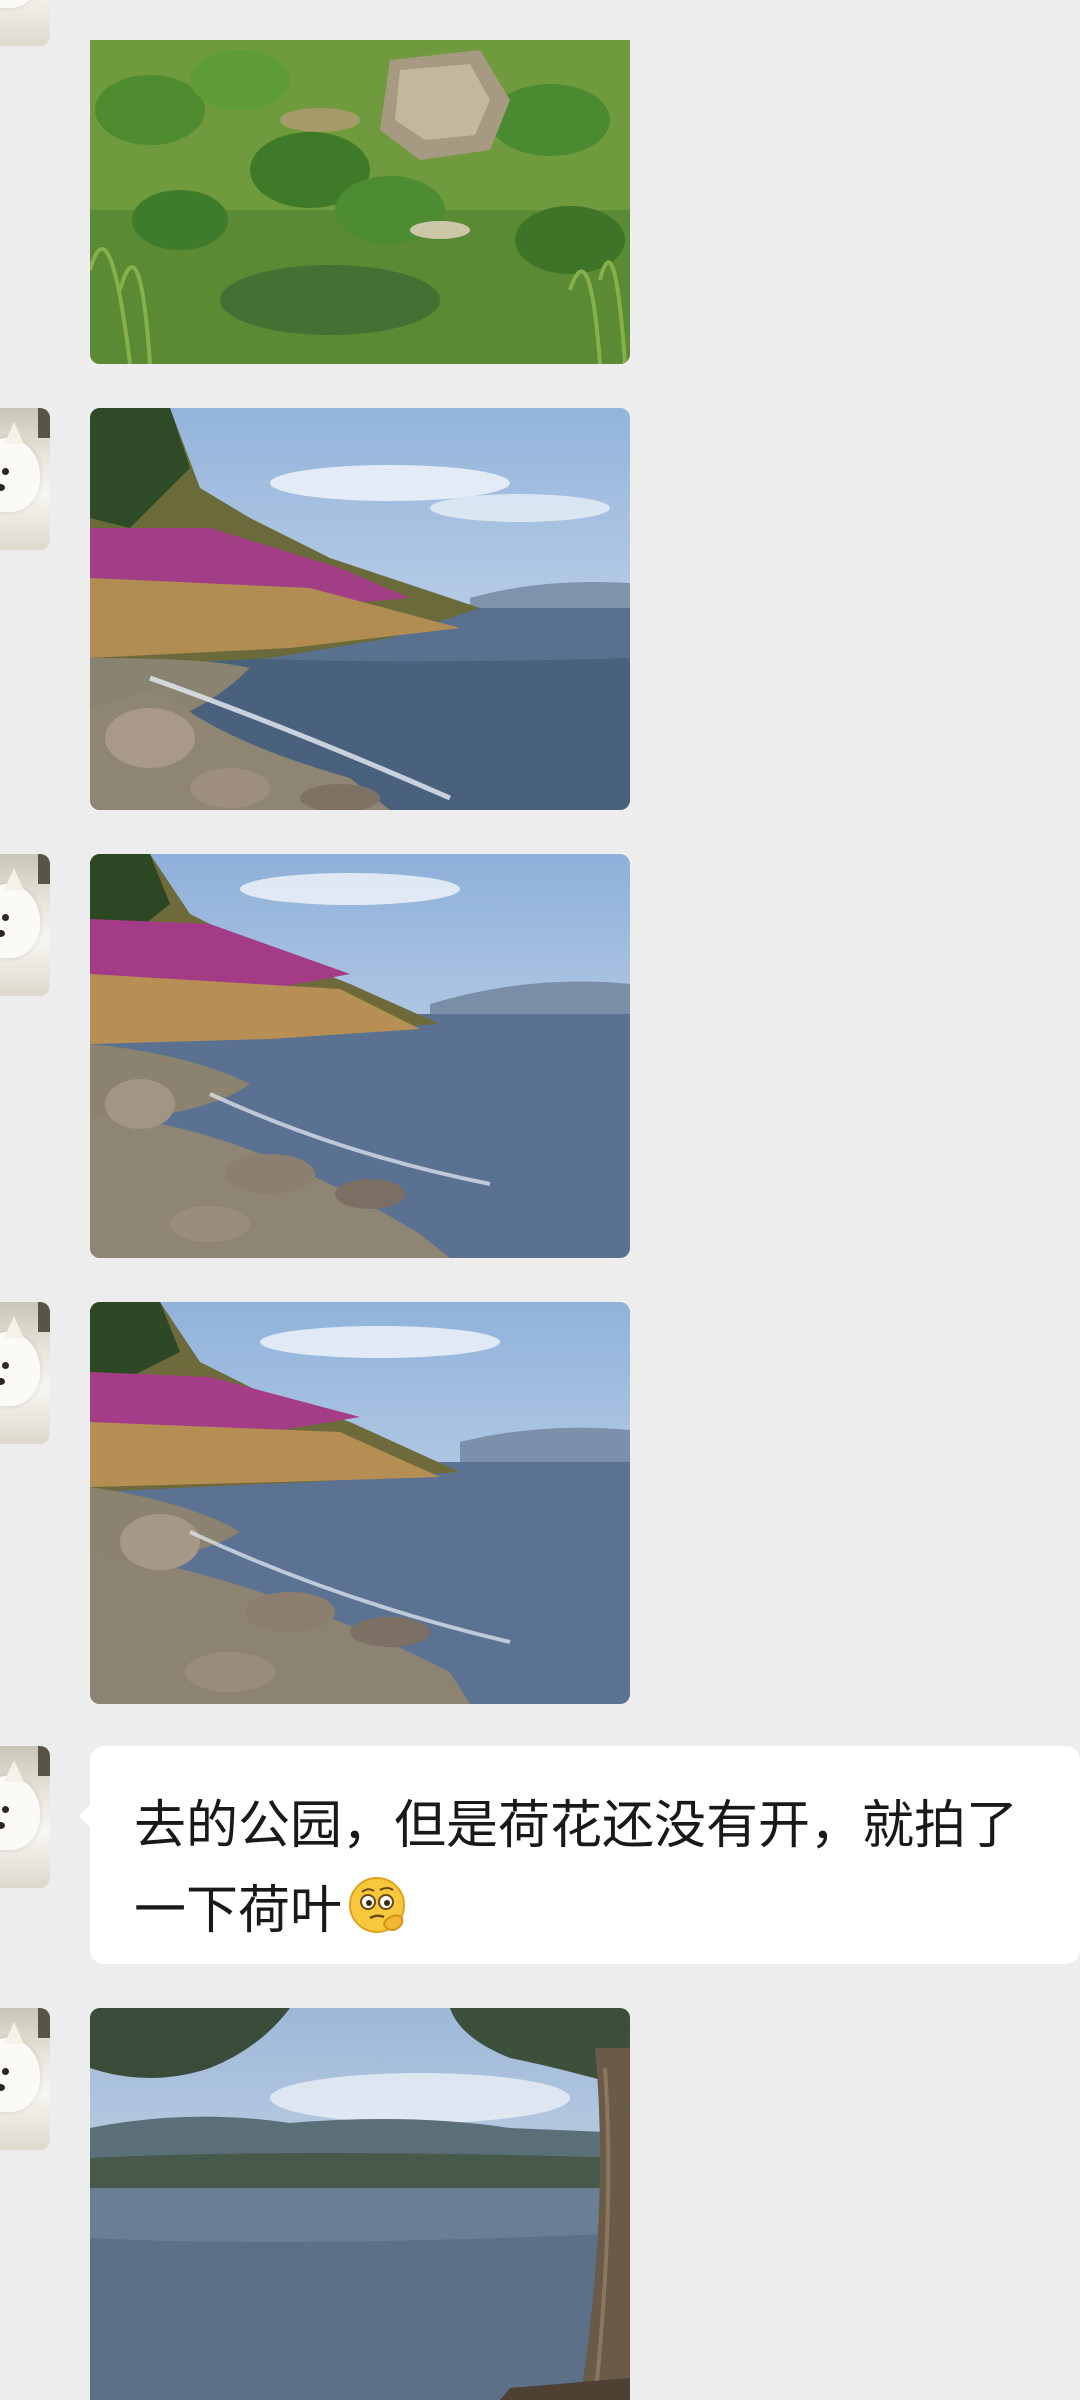 The height and width of the screenshot is (2400, 1080). I want to click on message-text: 去的公园，但是荷花还没有开，就拍了一下荷叶, so click(576, 1868).